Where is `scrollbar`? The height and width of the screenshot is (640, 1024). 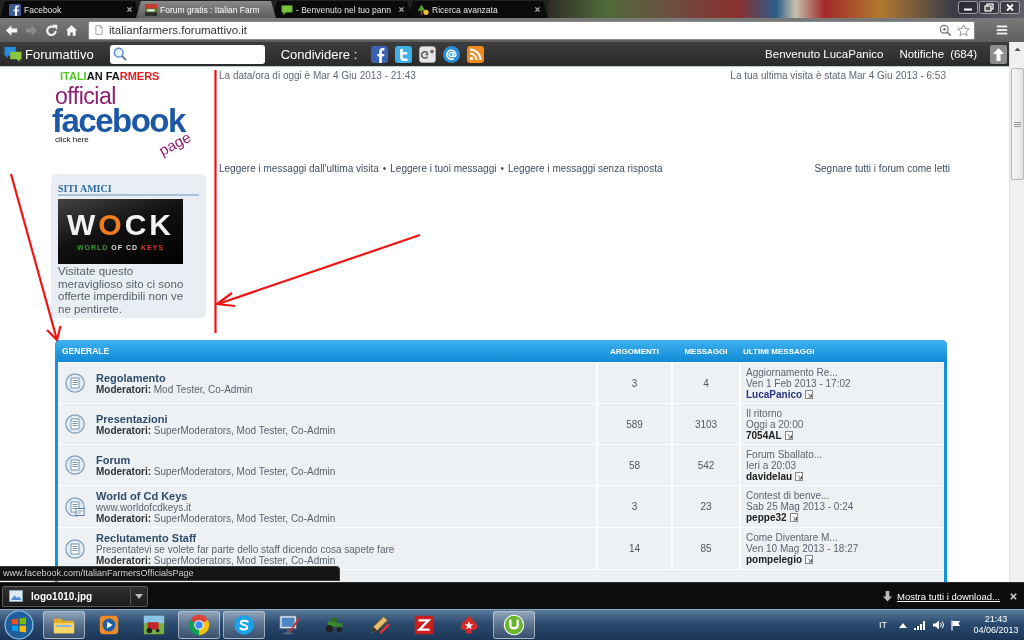 scrollbar is located at coordinates (1016, 312).